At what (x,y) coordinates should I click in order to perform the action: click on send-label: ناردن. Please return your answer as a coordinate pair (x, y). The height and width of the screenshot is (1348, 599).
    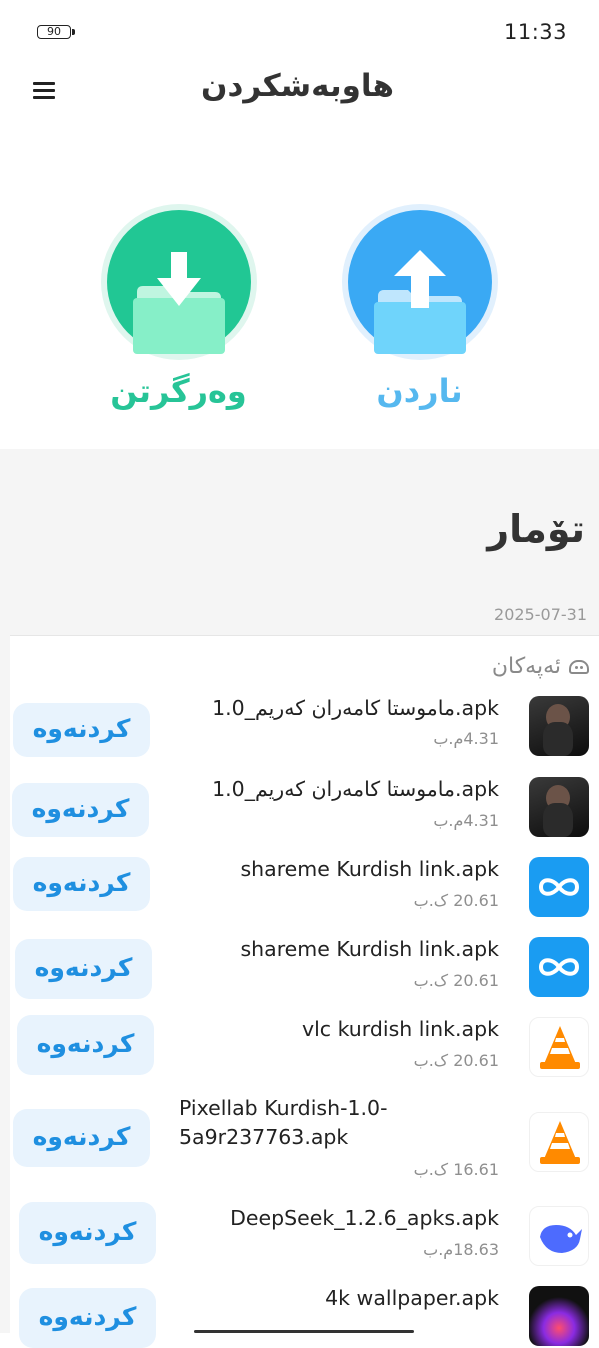
    Looking at the image, I should click on (419, 391).